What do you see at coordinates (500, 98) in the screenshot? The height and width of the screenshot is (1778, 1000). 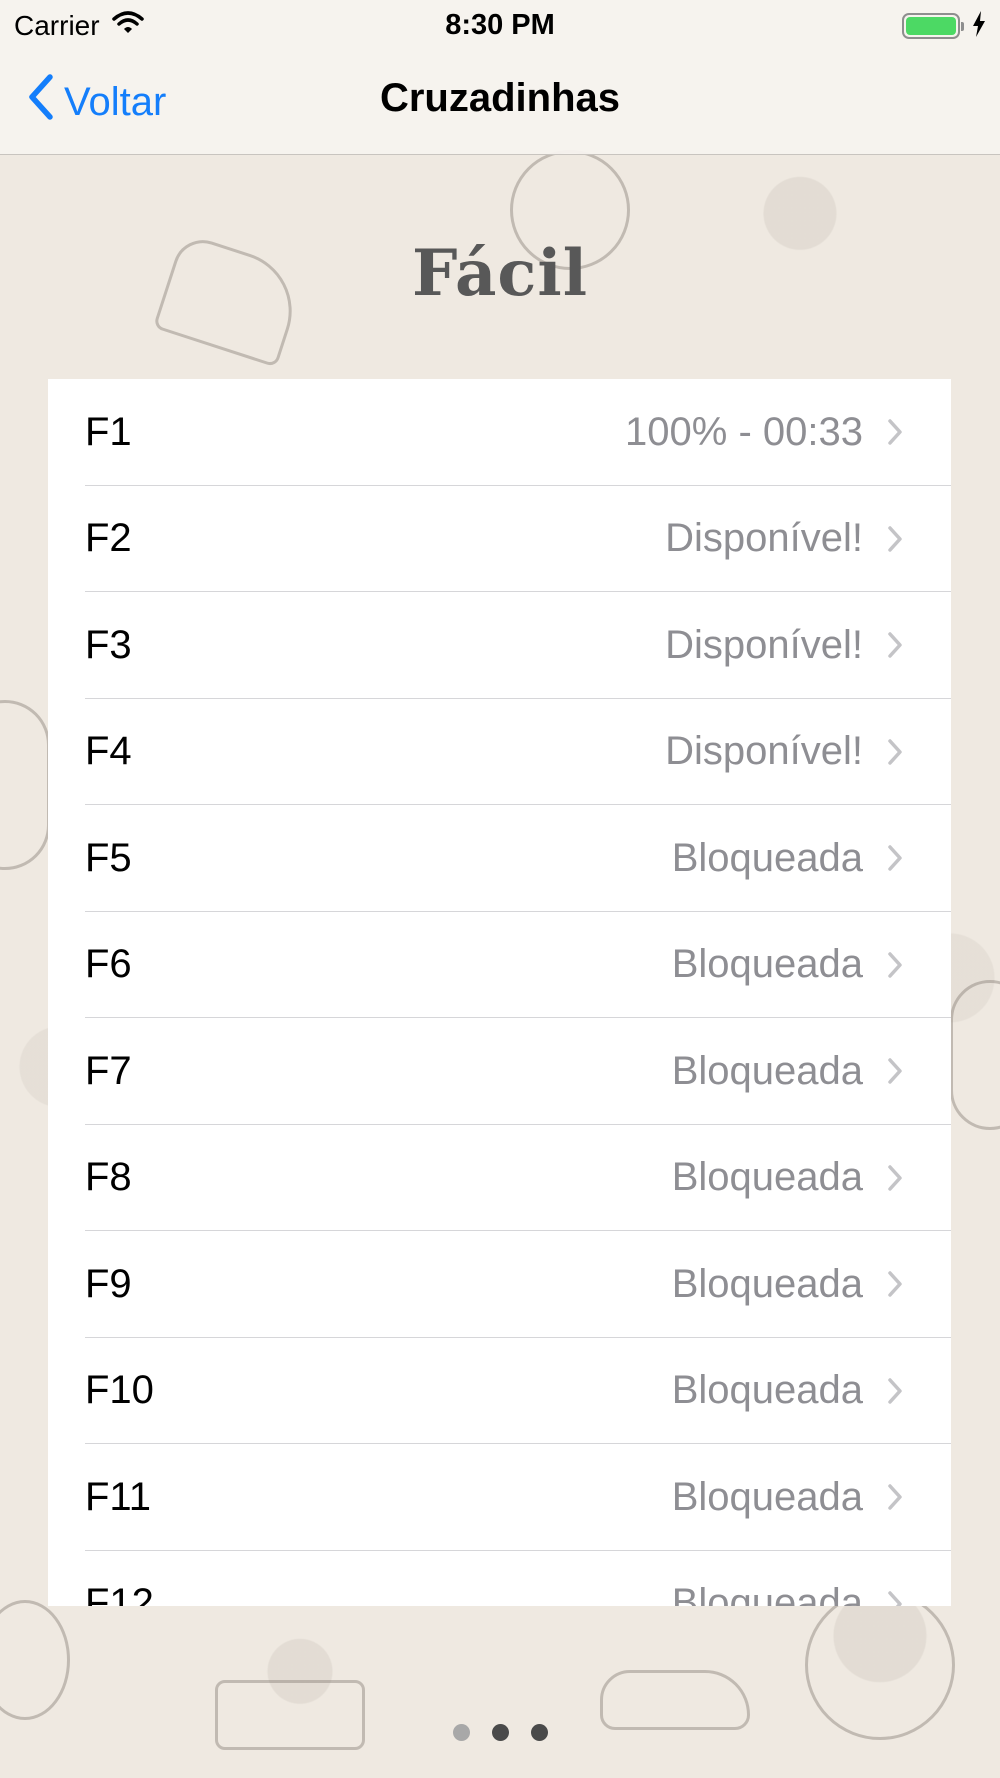 I see `nav-title: Cruzadinhas` at bounding box center [500, 98].